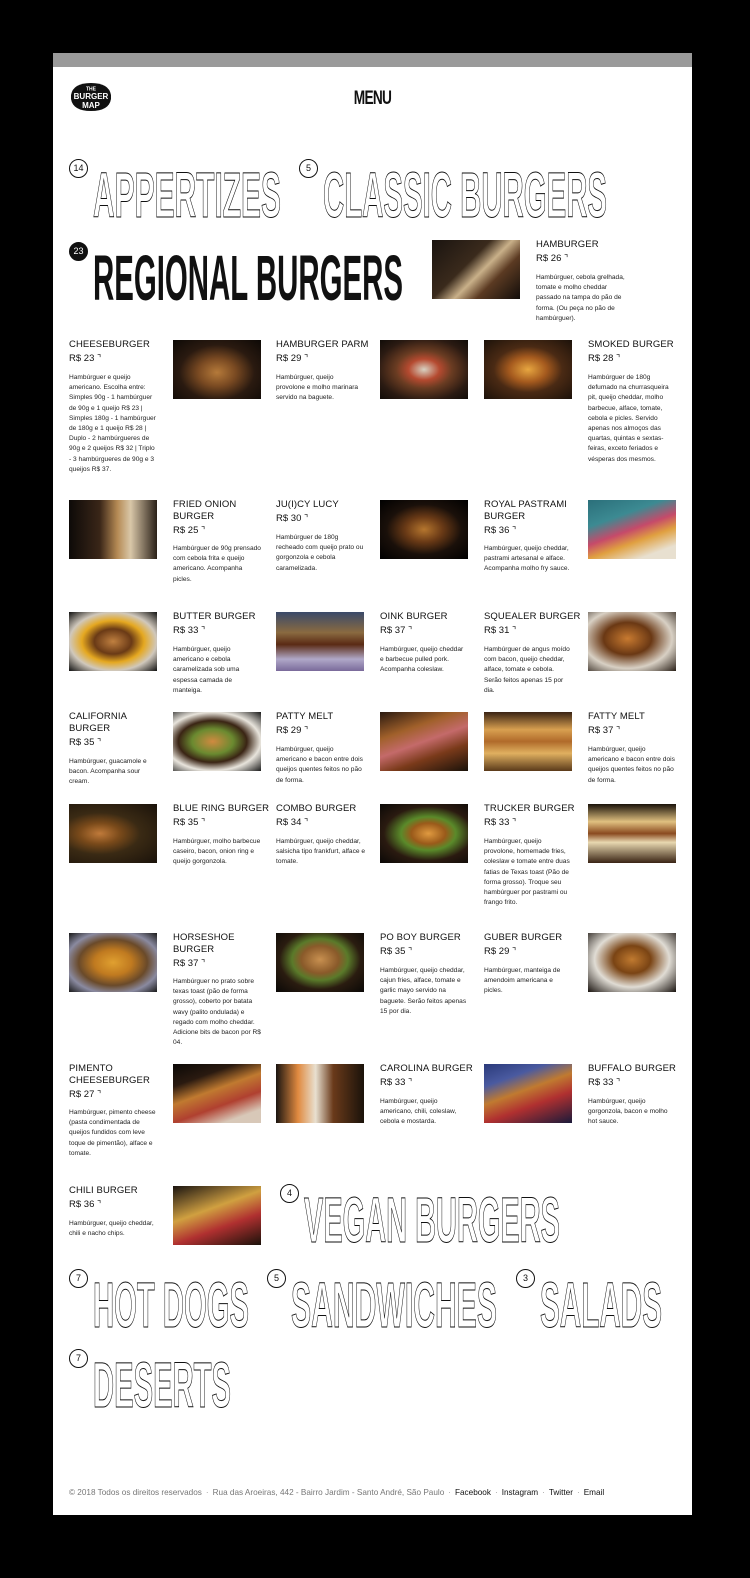 This screenshot has height=1578, width=750. I want to click on item-name: GUBER BURGER, so click(523, 937).